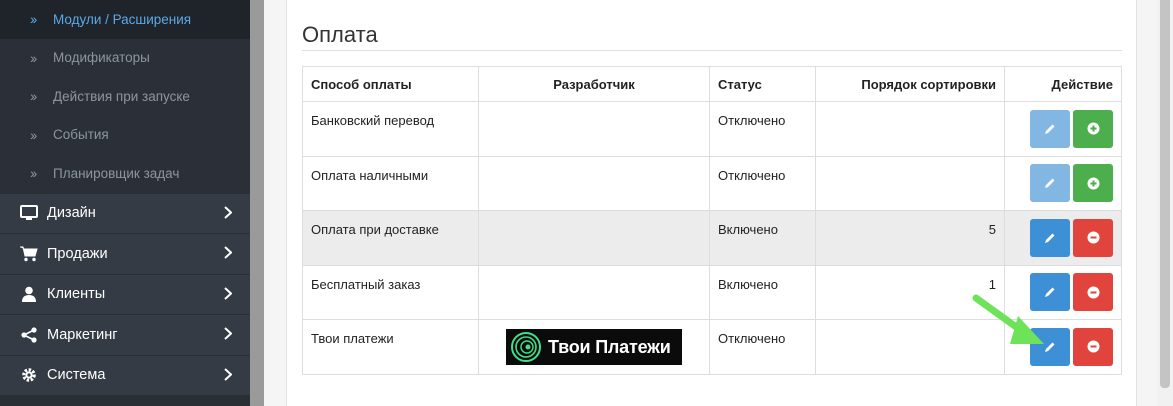 This screenshot has height=406, width=1173. I want to click on table-row: Банковский перевод Отключено, so click(712, 129).